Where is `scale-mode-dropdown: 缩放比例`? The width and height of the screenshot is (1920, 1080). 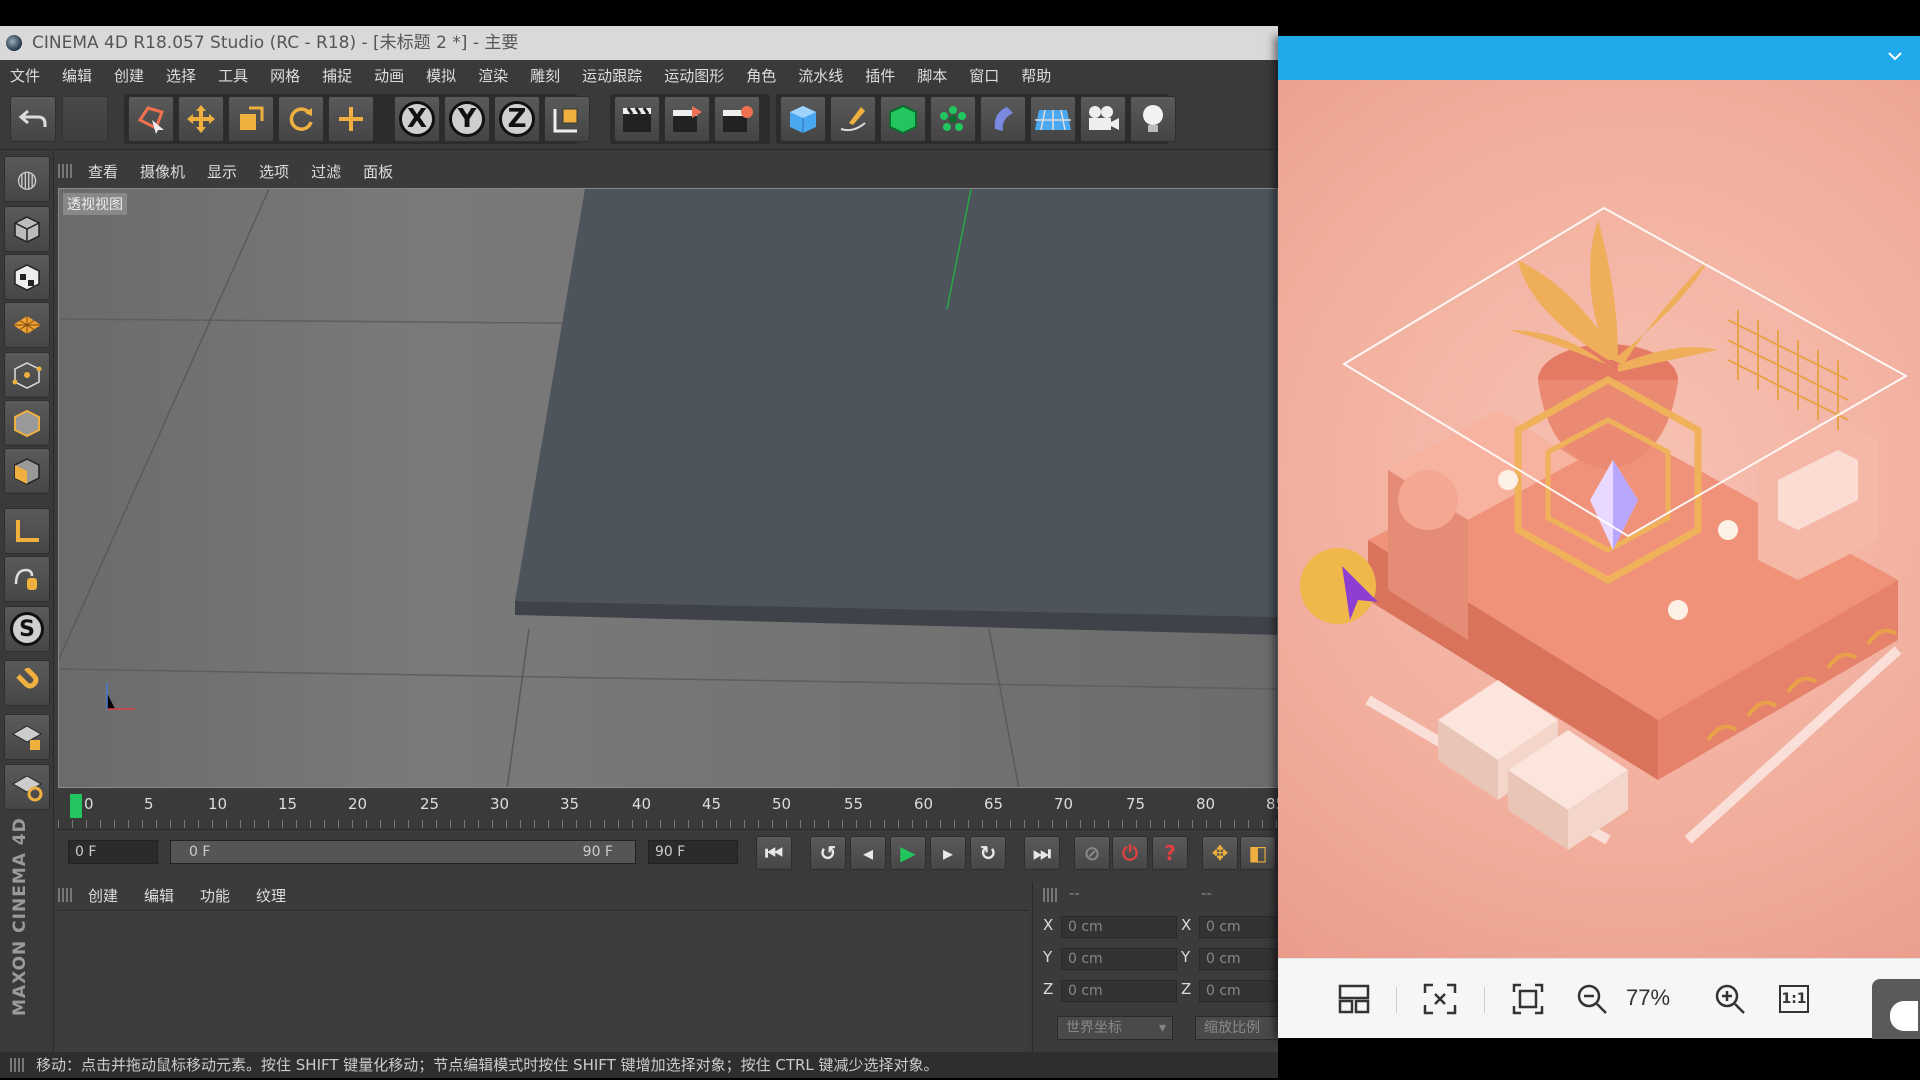
scale-mode-dropdown: 缩放比例 is located at coordinates (1237, 1028).